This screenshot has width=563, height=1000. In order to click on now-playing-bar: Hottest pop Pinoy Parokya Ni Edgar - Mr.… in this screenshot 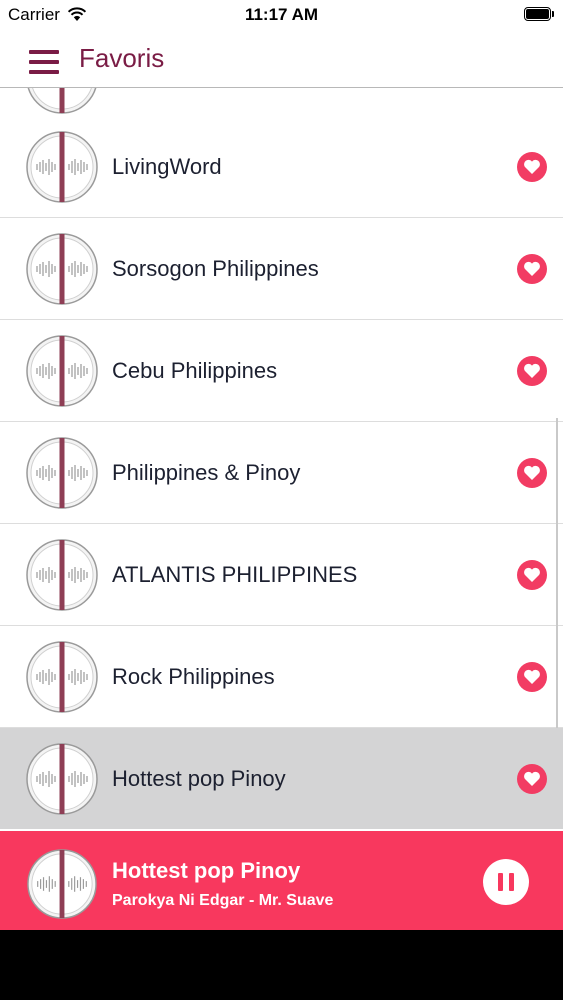, I will do `click(281, 880)`.